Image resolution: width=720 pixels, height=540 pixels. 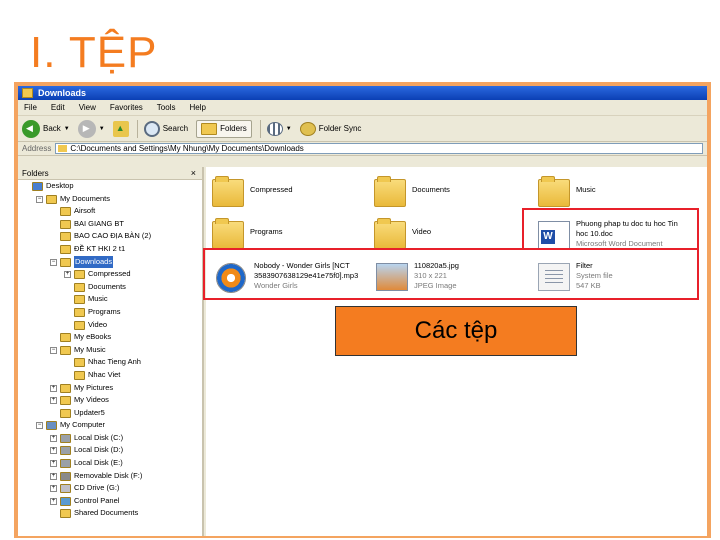 I want to click on file-name: Compressed, so click(x=271, y=189).